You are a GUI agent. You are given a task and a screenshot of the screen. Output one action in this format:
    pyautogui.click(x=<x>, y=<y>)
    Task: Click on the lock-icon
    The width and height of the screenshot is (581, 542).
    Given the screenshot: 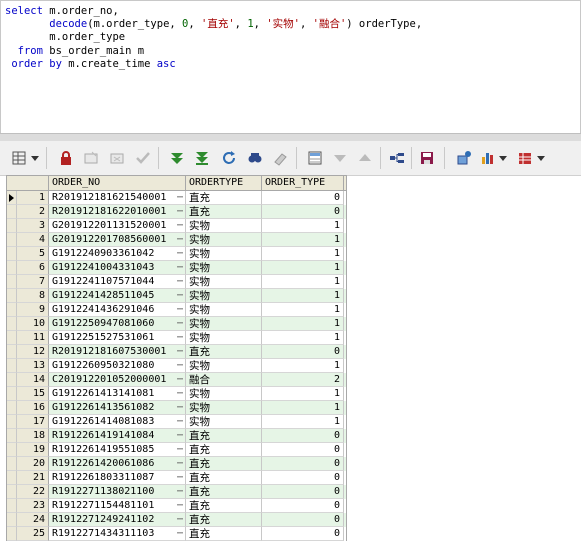 What is the action you would take?
    pyautogui.click(x=66, y=158)
    